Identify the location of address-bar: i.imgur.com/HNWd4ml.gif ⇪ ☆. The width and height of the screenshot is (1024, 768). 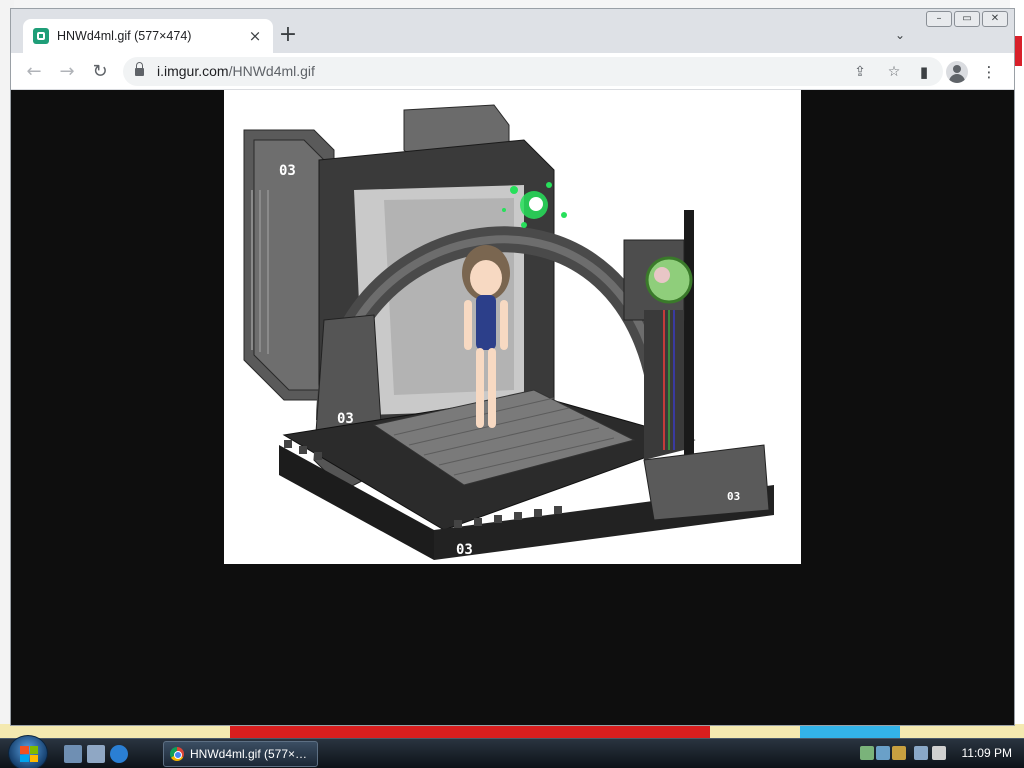
(533, 71).